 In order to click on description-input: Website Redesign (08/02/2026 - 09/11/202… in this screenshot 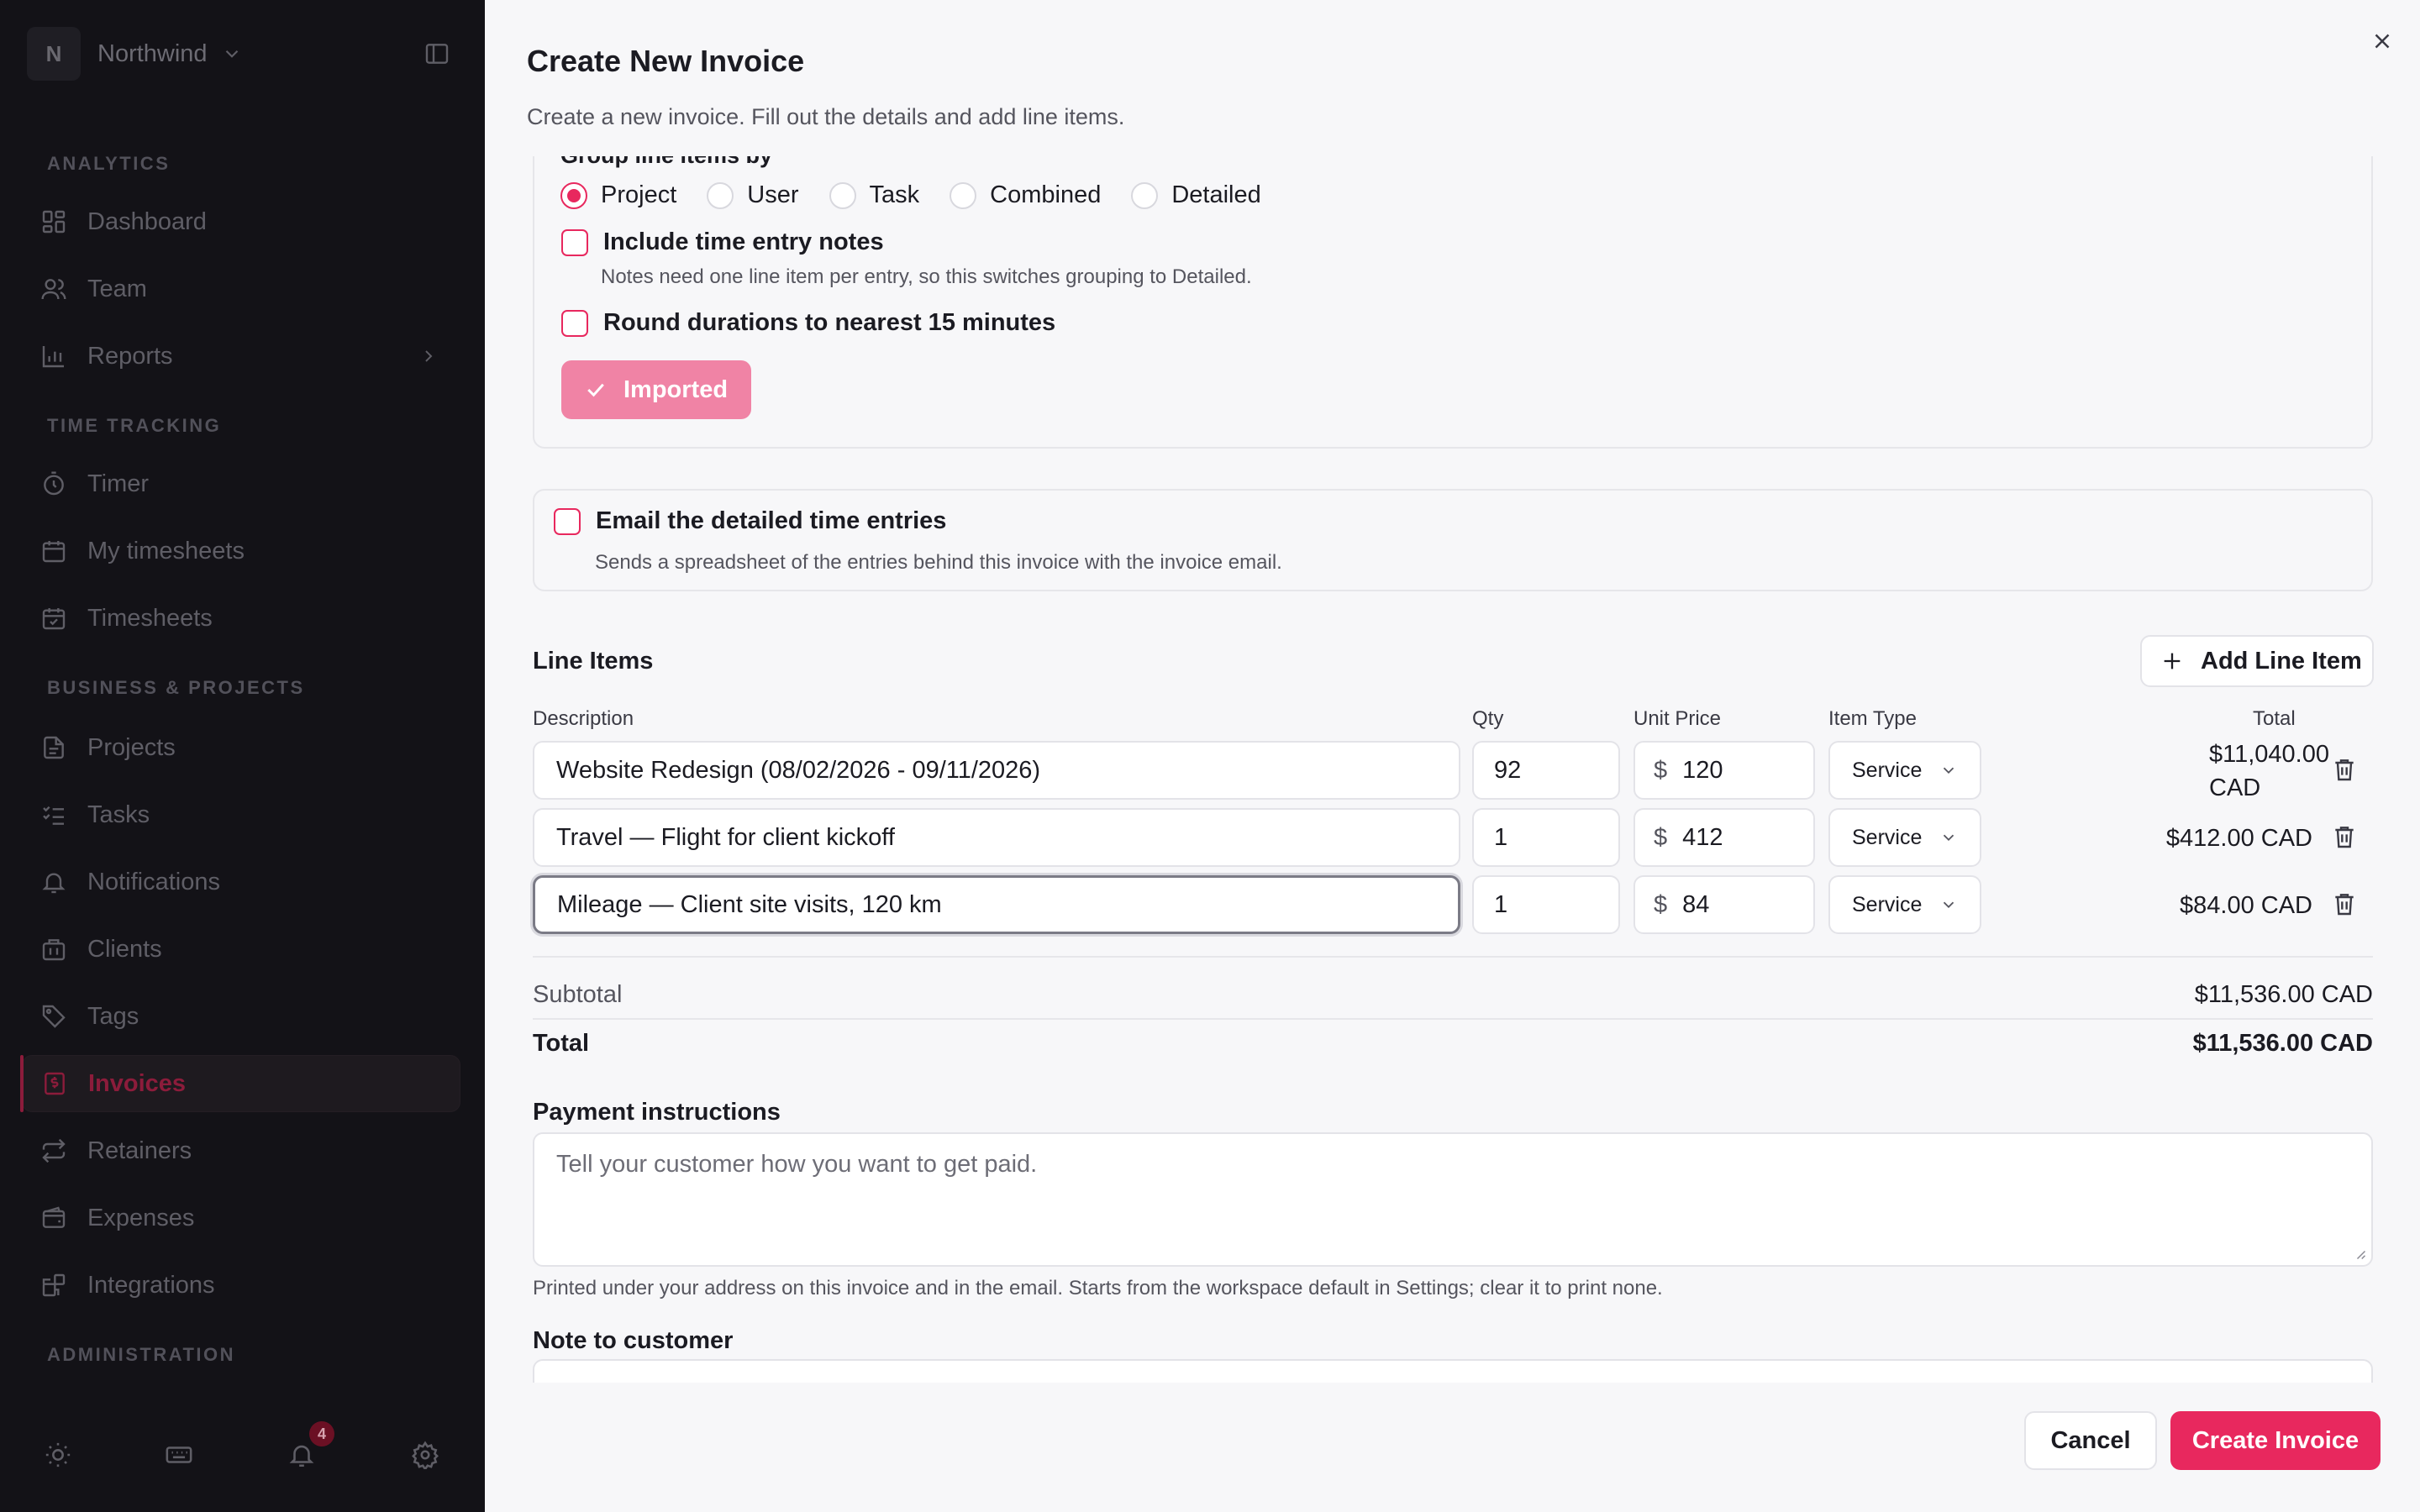, I will do `click(996, 770)`.